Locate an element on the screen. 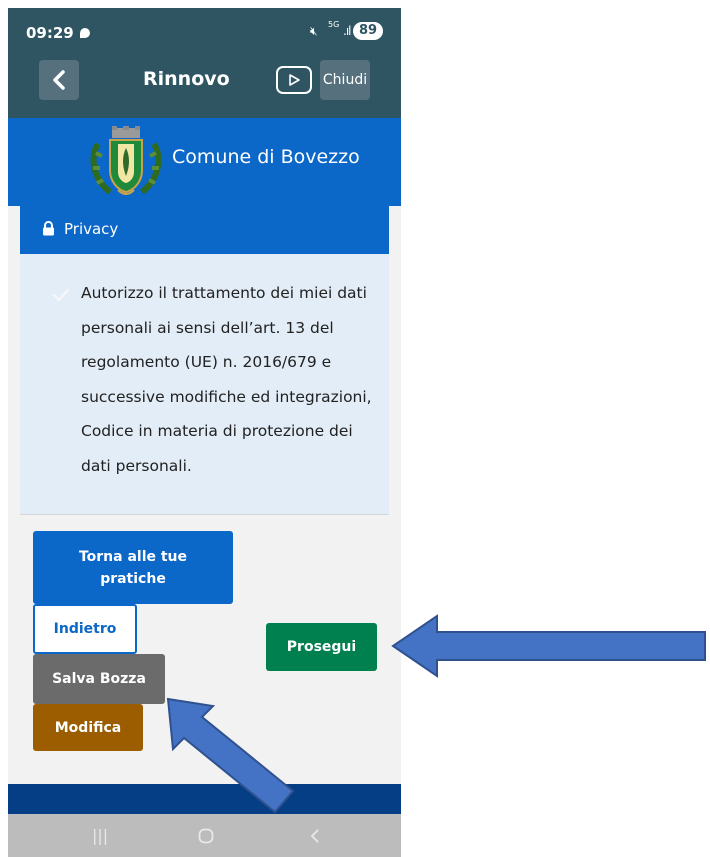 The height and width of the screenshot is (857, 710). home-icon is located at coordinates (206, 836).